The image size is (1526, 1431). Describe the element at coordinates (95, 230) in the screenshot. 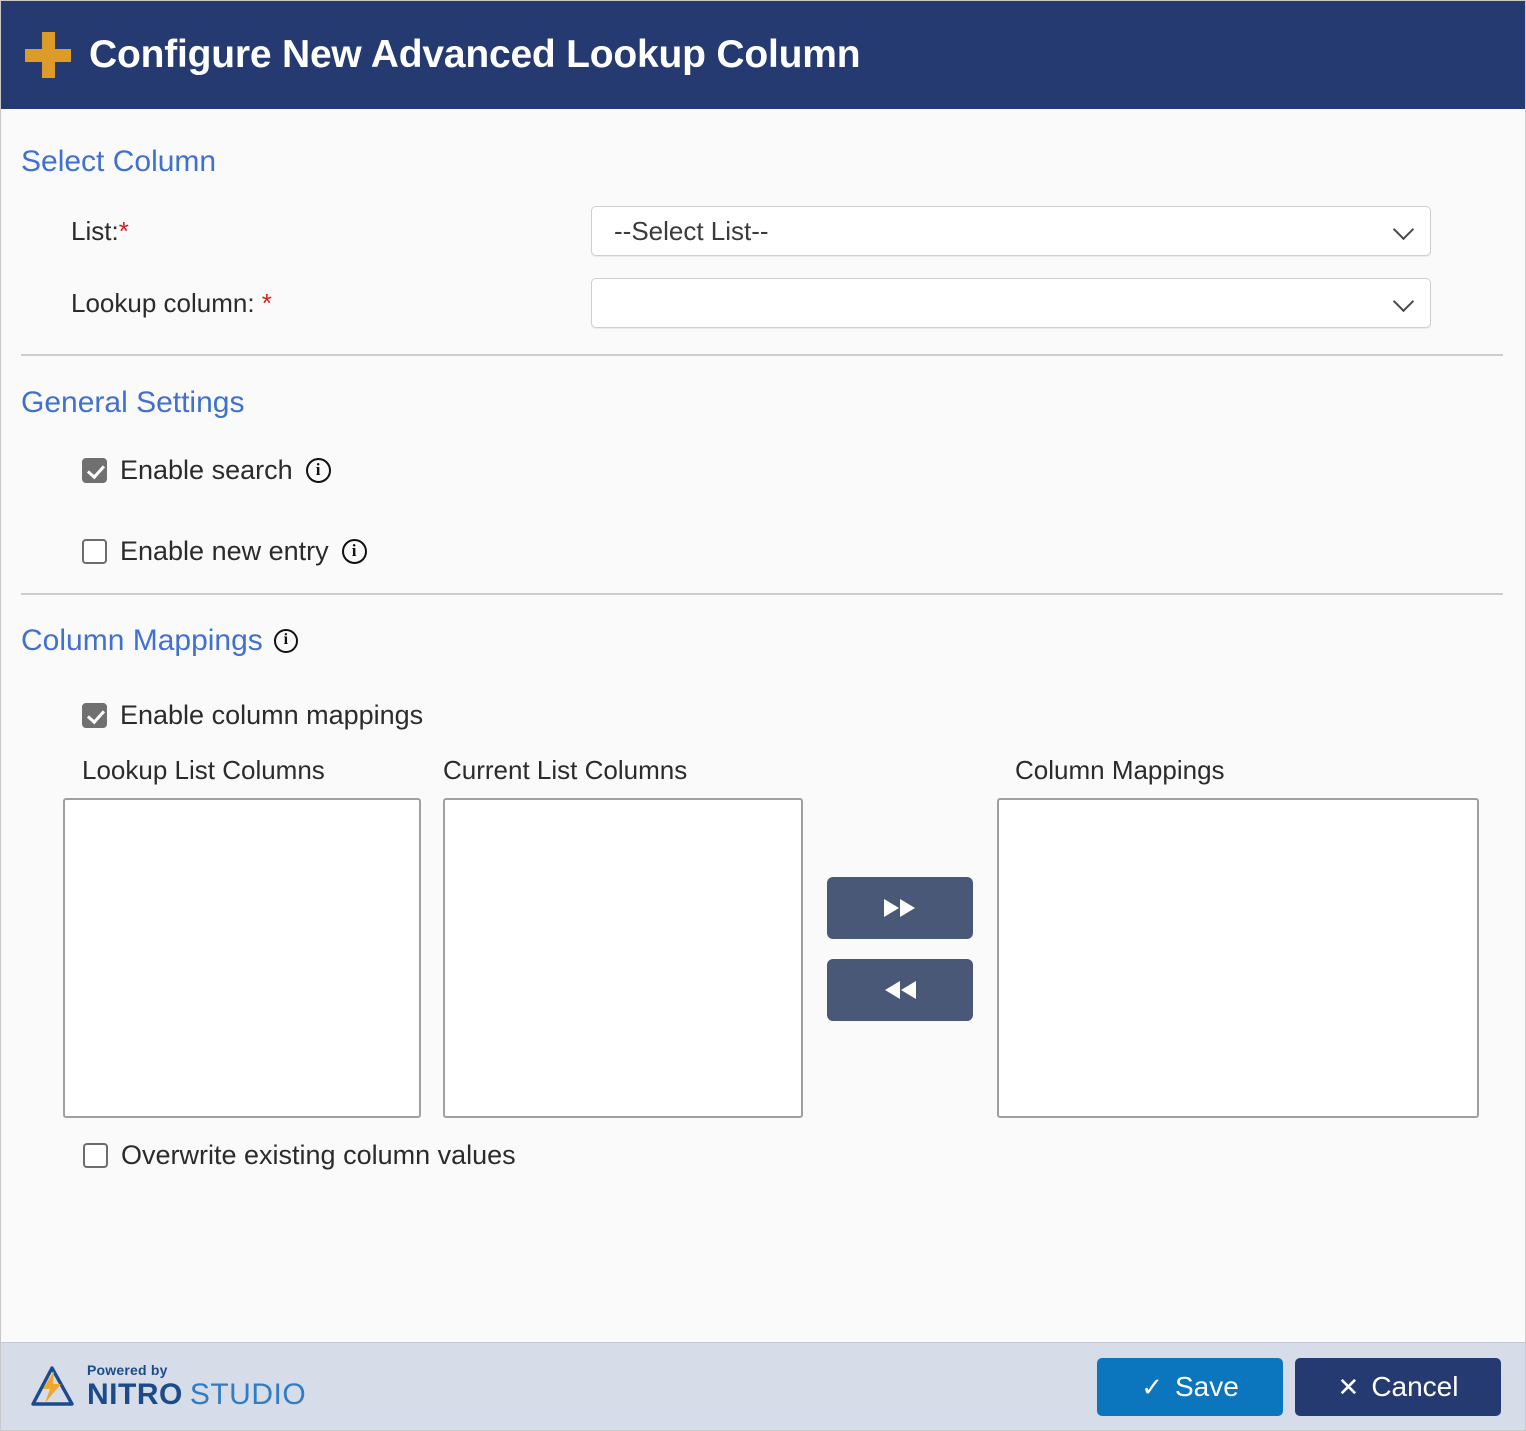

I see `list-label-text: List:` at that location.